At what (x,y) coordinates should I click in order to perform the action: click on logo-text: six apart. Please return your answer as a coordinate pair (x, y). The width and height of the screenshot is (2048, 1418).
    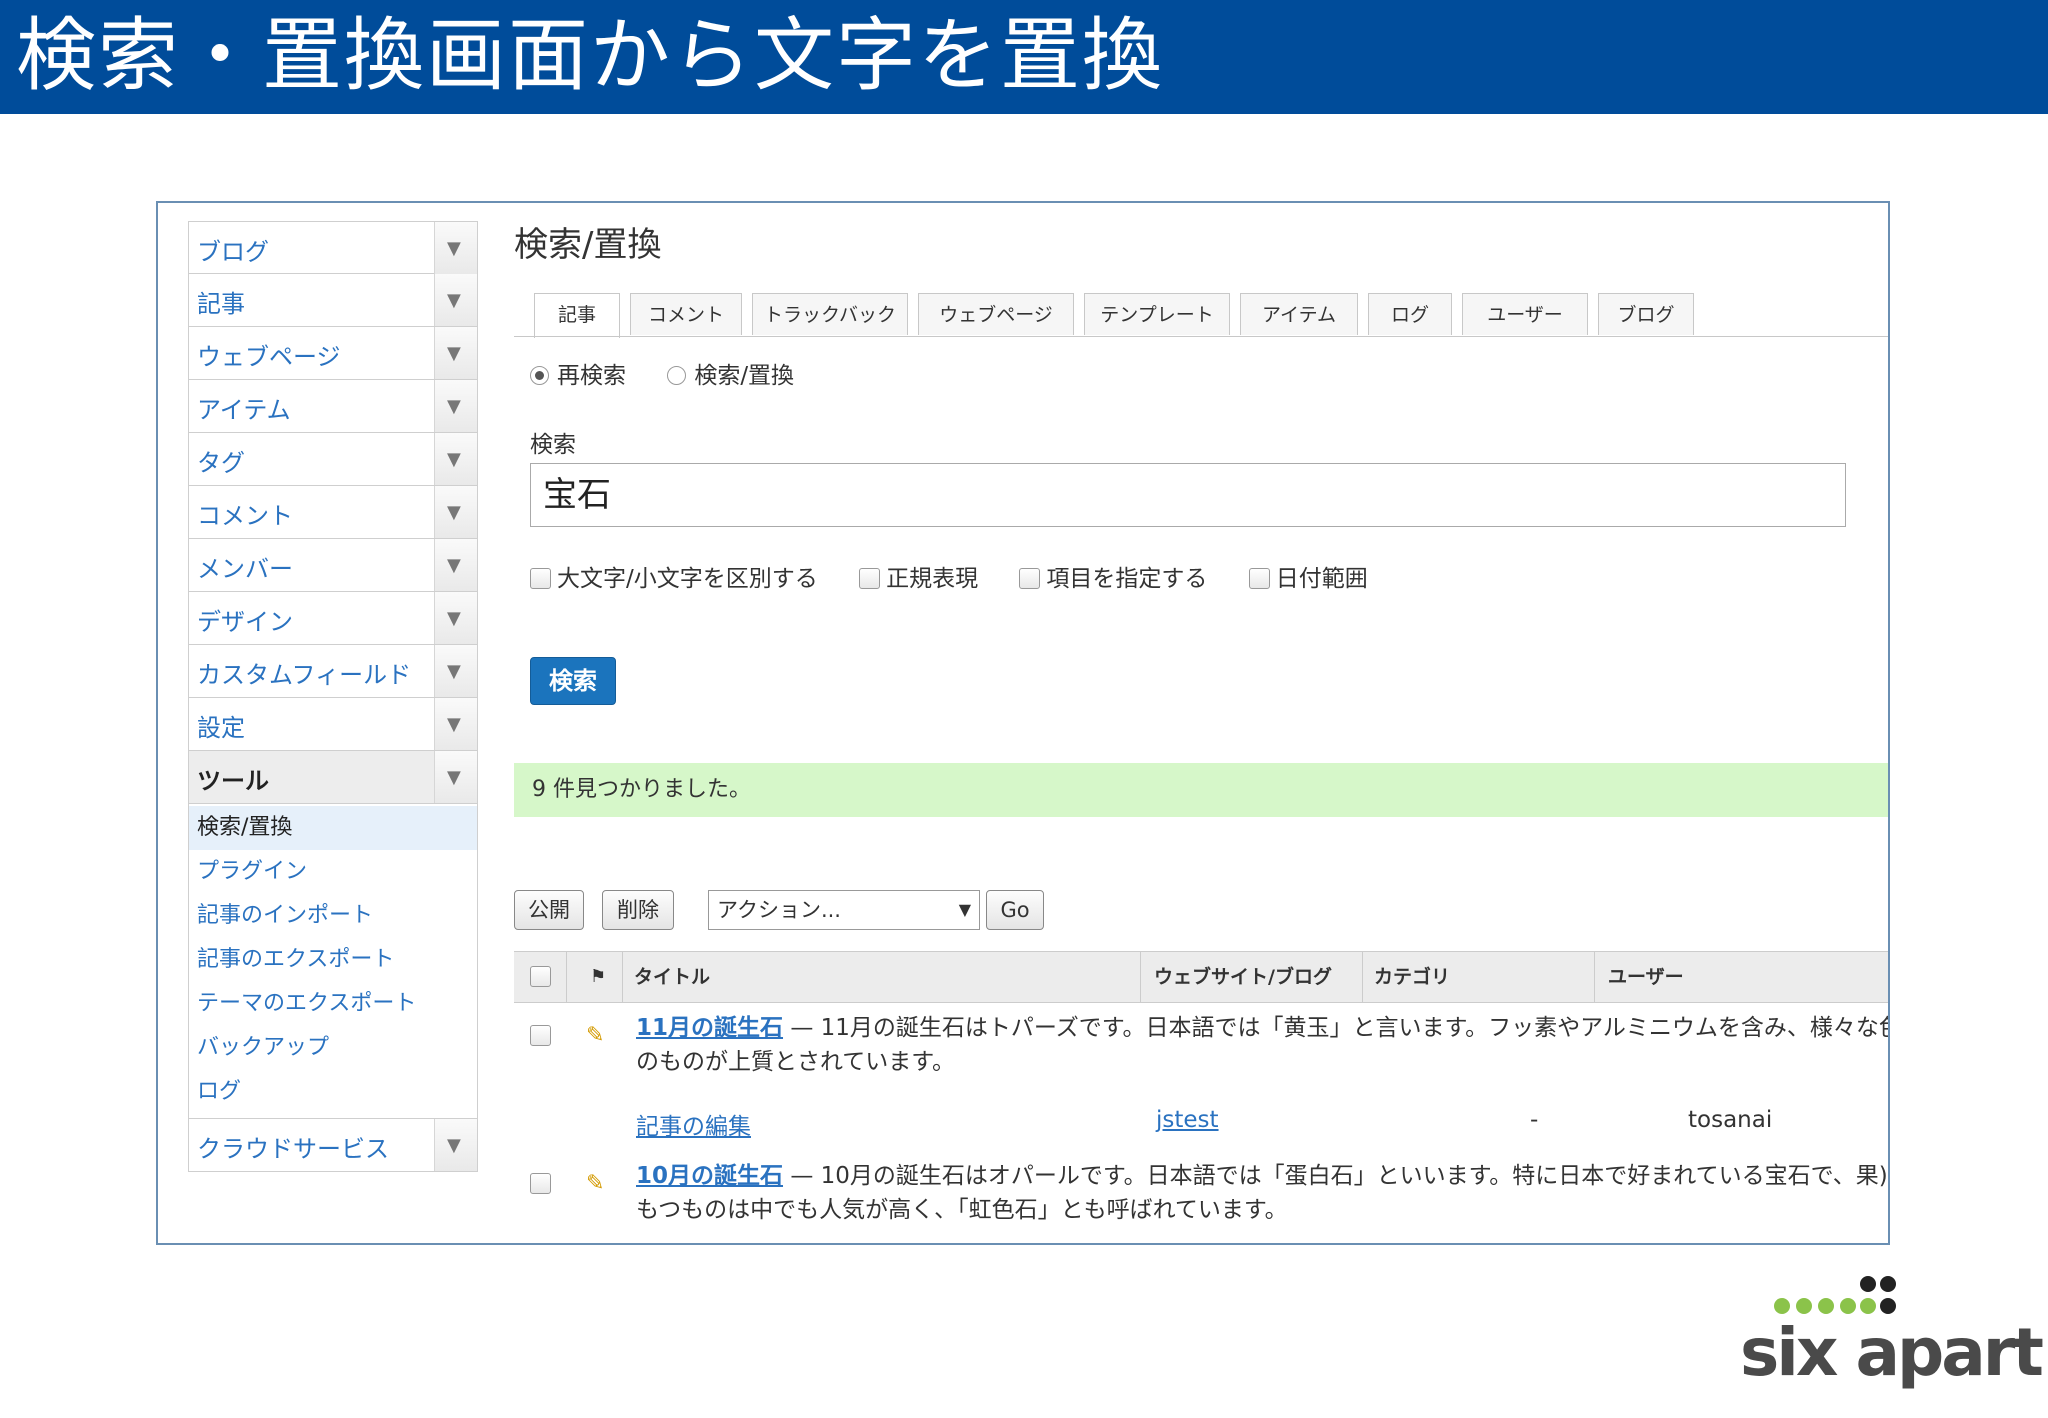
    Looking at the image, I should click on (1892, 1352).